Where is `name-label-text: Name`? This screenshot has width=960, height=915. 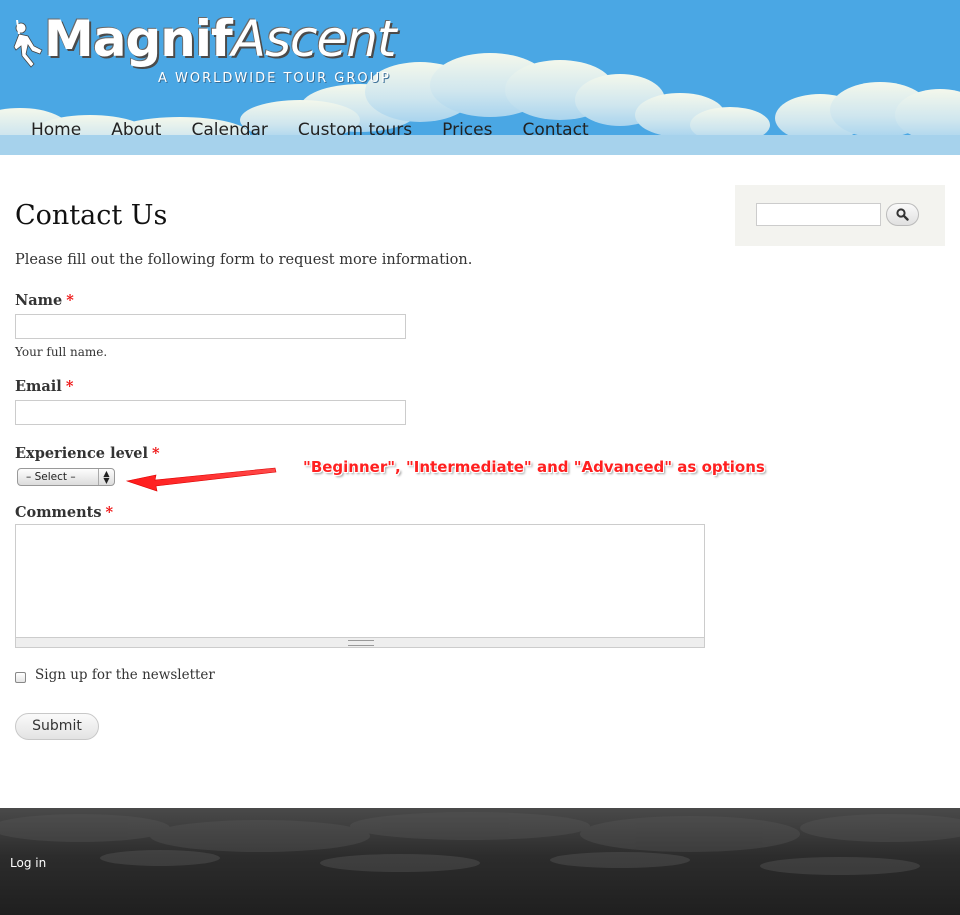 name-label-text: Name is located at coordinates (39, 300).